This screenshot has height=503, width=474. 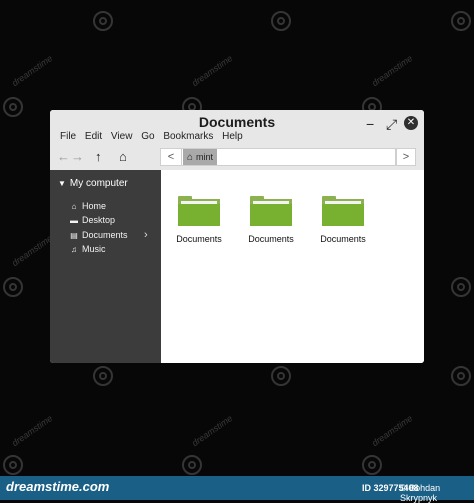 What do you see at coordinates (420, 493) in the screenshot?
I see `author-credit: © Bohdan Skrypnyk` at bounding box center [420, 493].